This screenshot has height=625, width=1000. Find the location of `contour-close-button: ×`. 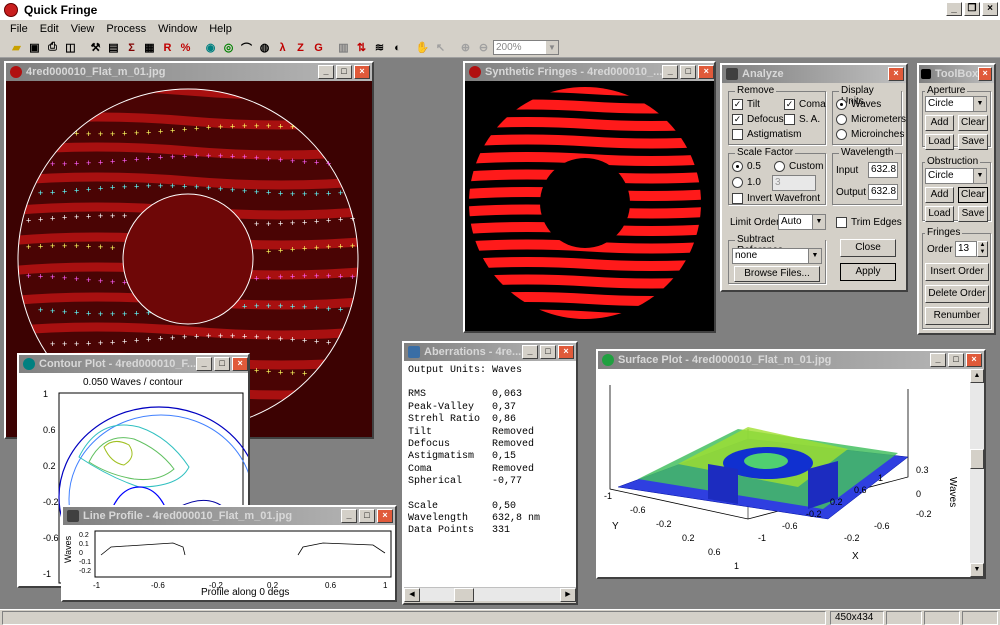

contour-close-button: × is located at coordinates (240, 364).